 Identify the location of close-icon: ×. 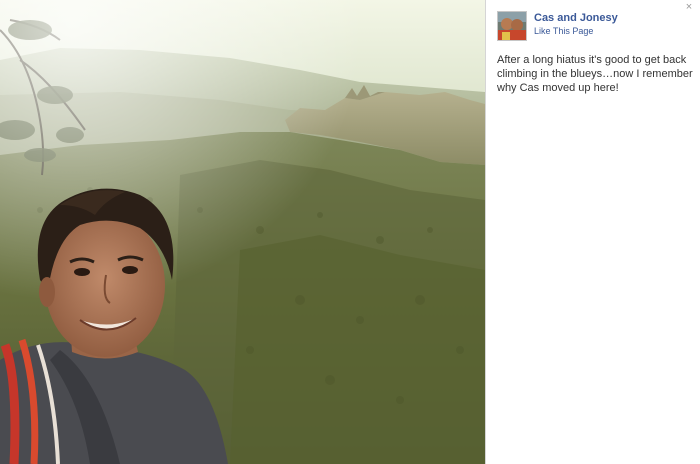
(689, 7).